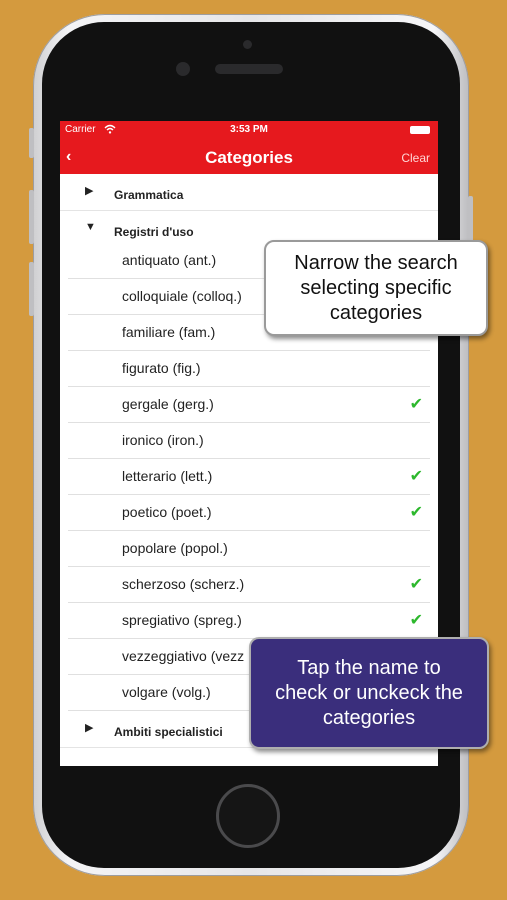 Image resolution: width=507 pixels, height=900 pixels. I want to click on item-label: ironico (iron.), so click(163, 440).